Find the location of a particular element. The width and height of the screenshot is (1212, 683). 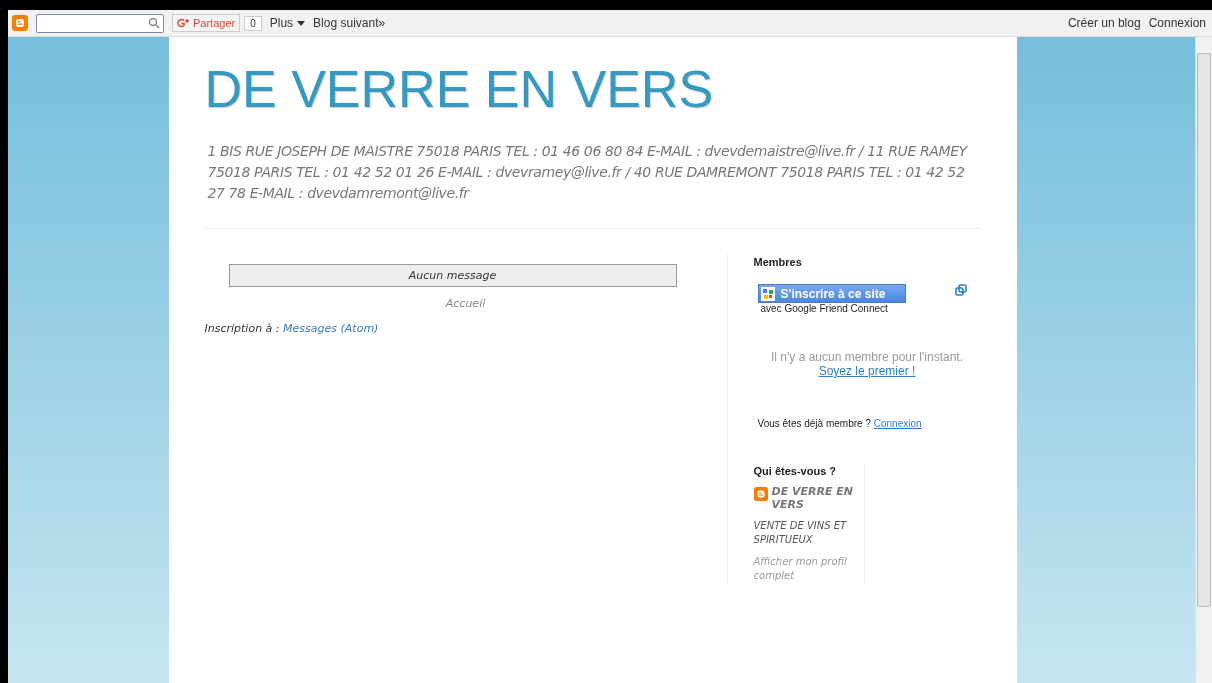

more-menu: Plus is located at coordinates (287, 23).